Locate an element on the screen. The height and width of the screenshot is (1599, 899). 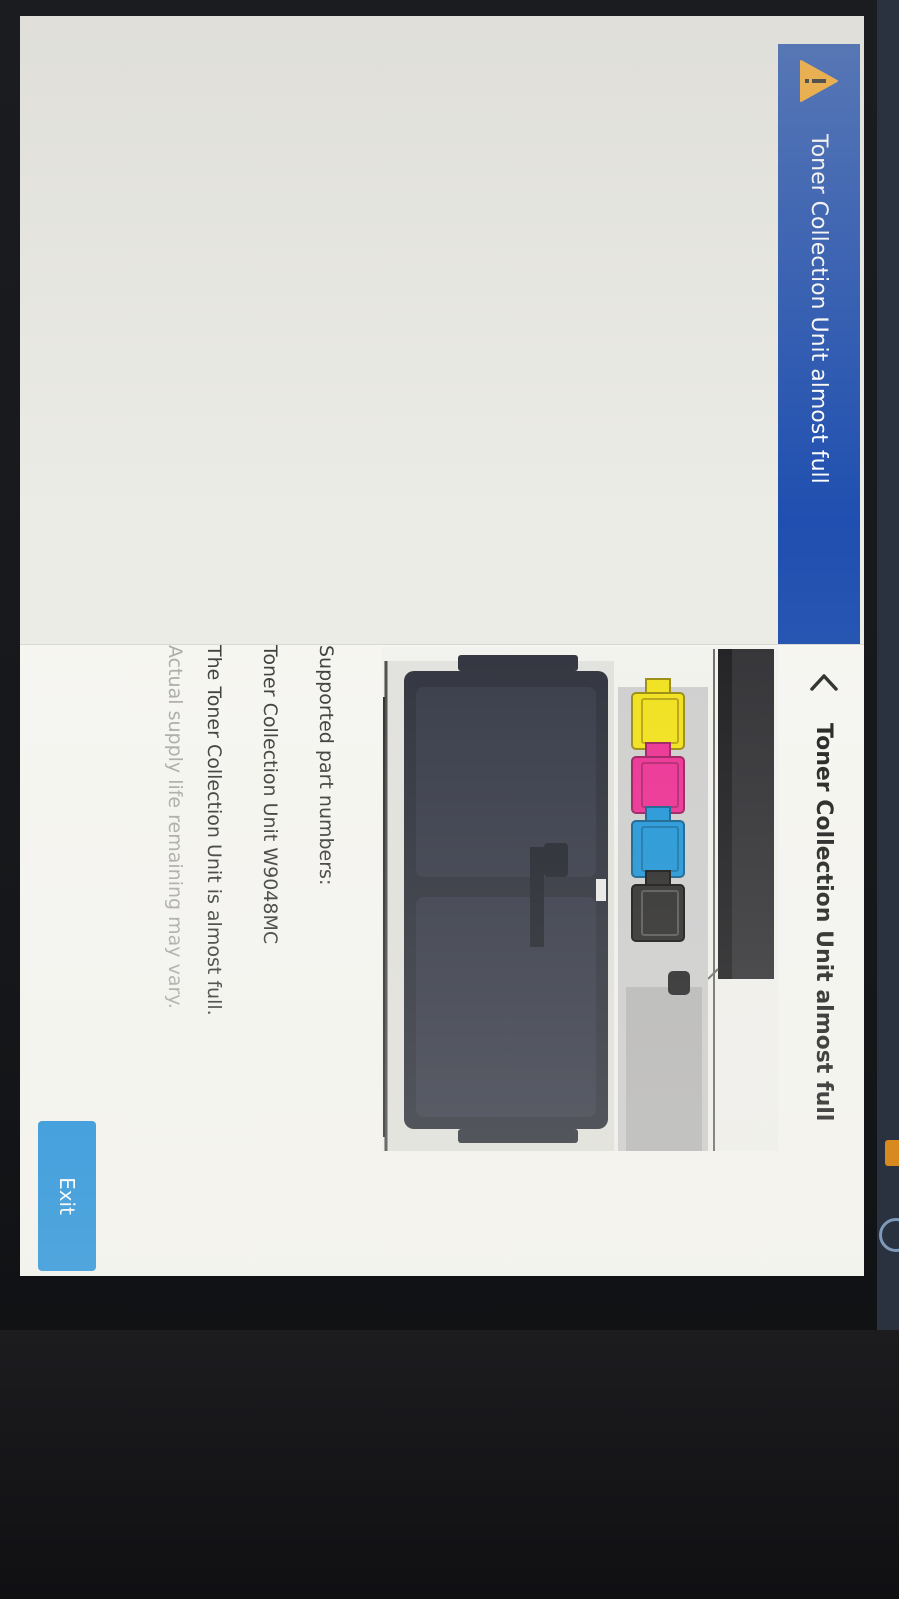
supported-parts-heading: Supported part numbers: is located at coordinates (326, 765).